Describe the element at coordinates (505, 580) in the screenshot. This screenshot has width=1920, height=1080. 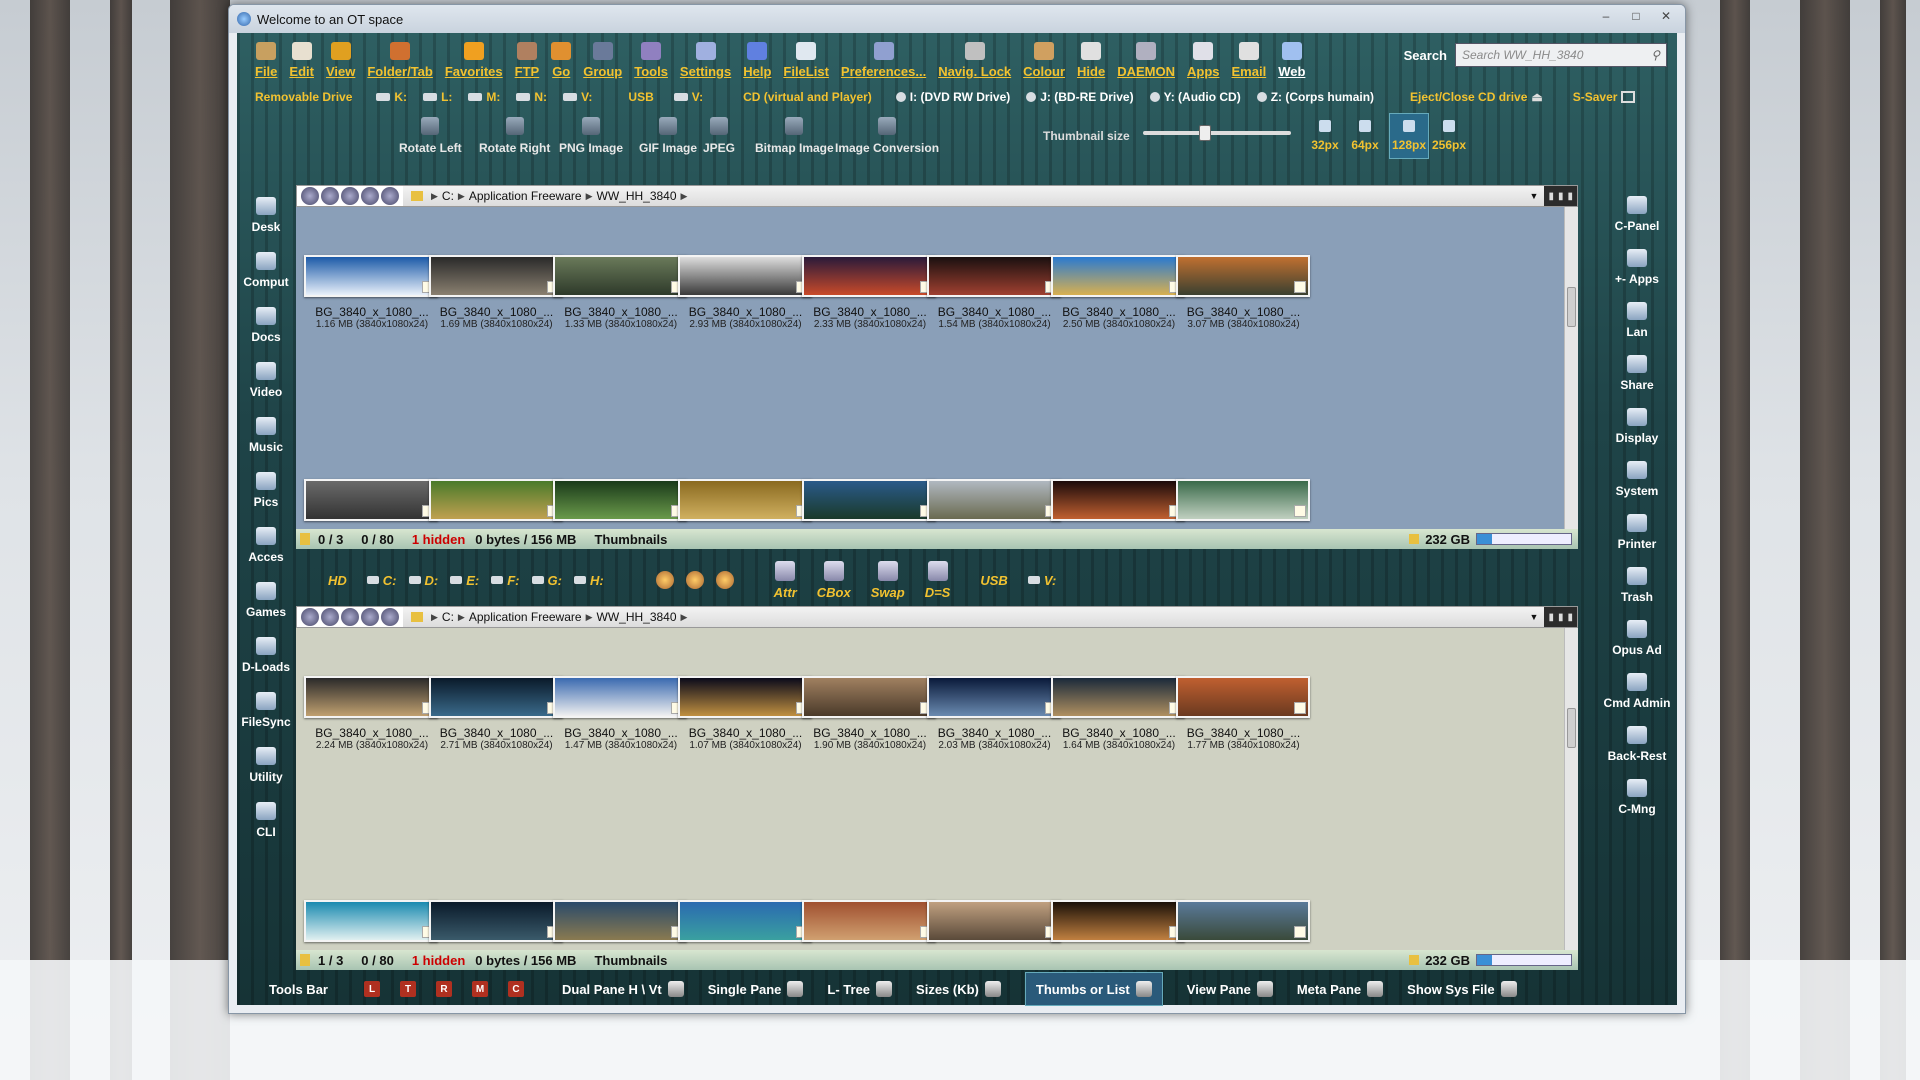
I see `hd-drive-button: F:` at that location.